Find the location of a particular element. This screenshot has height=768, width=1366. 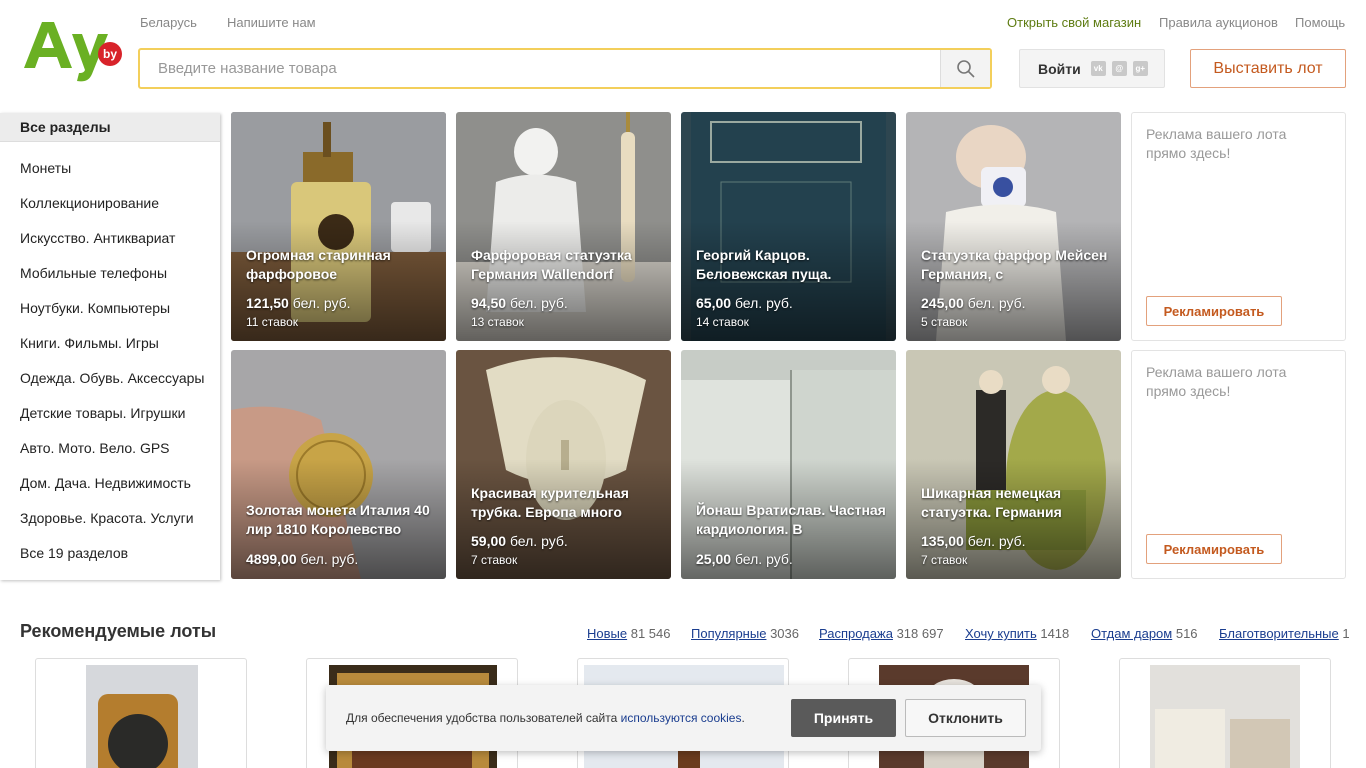

google-plus-icon: g+ is located at coordinates (1140, 68).